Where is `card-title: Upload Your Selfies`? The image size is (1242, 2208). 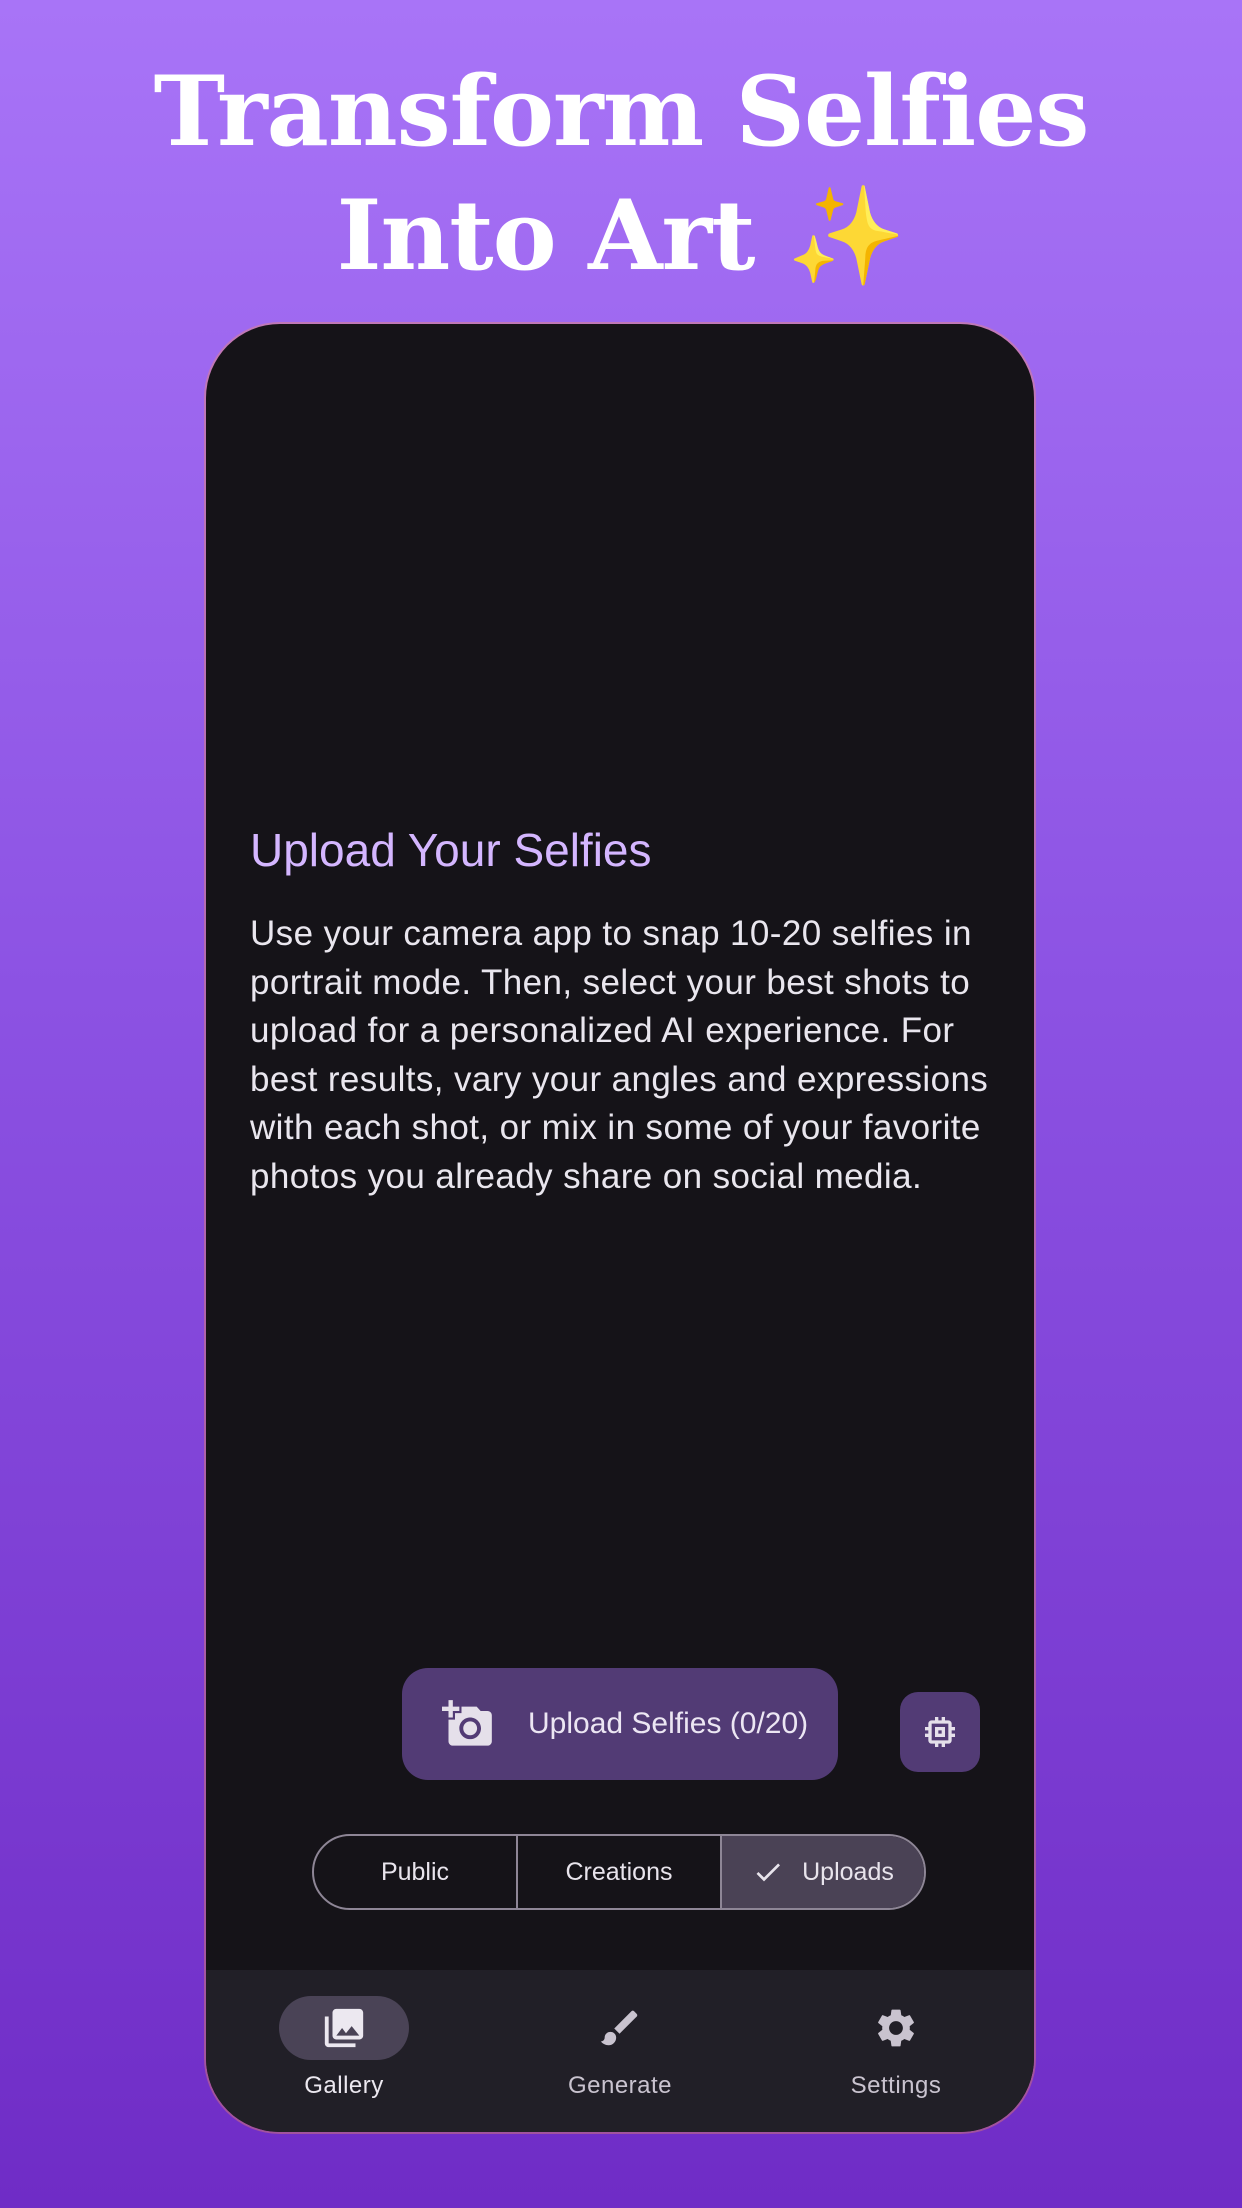
card-title: Upload Your Selfies is located at coordinates (451, 850).